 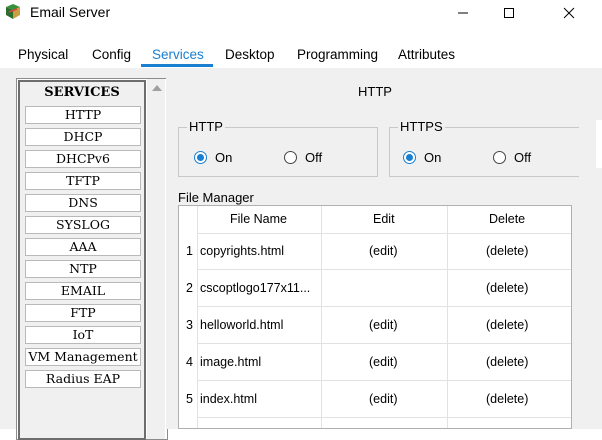 I want to click on service-ftp: FTP, so click(x=83, y=313).